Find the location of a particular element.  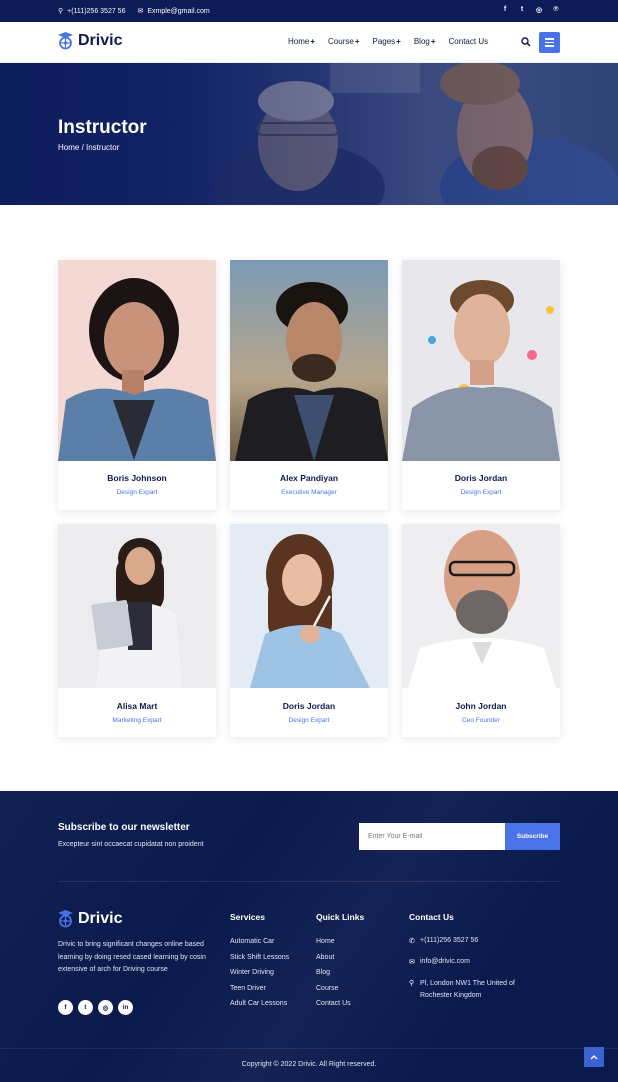

service-link: Stick Shift Lessons is located at coordinates (259, 962).